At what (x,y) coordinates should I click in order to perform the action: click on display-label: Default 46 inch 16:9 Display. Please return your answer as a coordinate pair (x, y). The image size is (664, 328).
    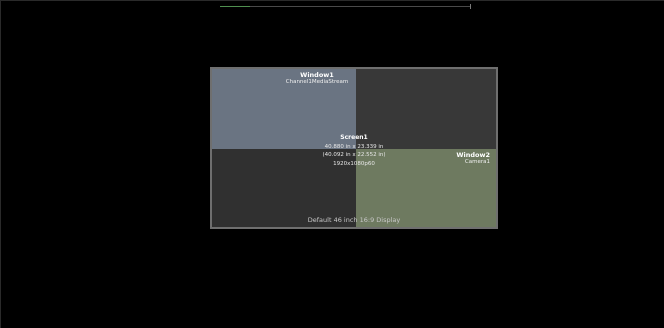
    Looking at the image, I should click on (354, 220).